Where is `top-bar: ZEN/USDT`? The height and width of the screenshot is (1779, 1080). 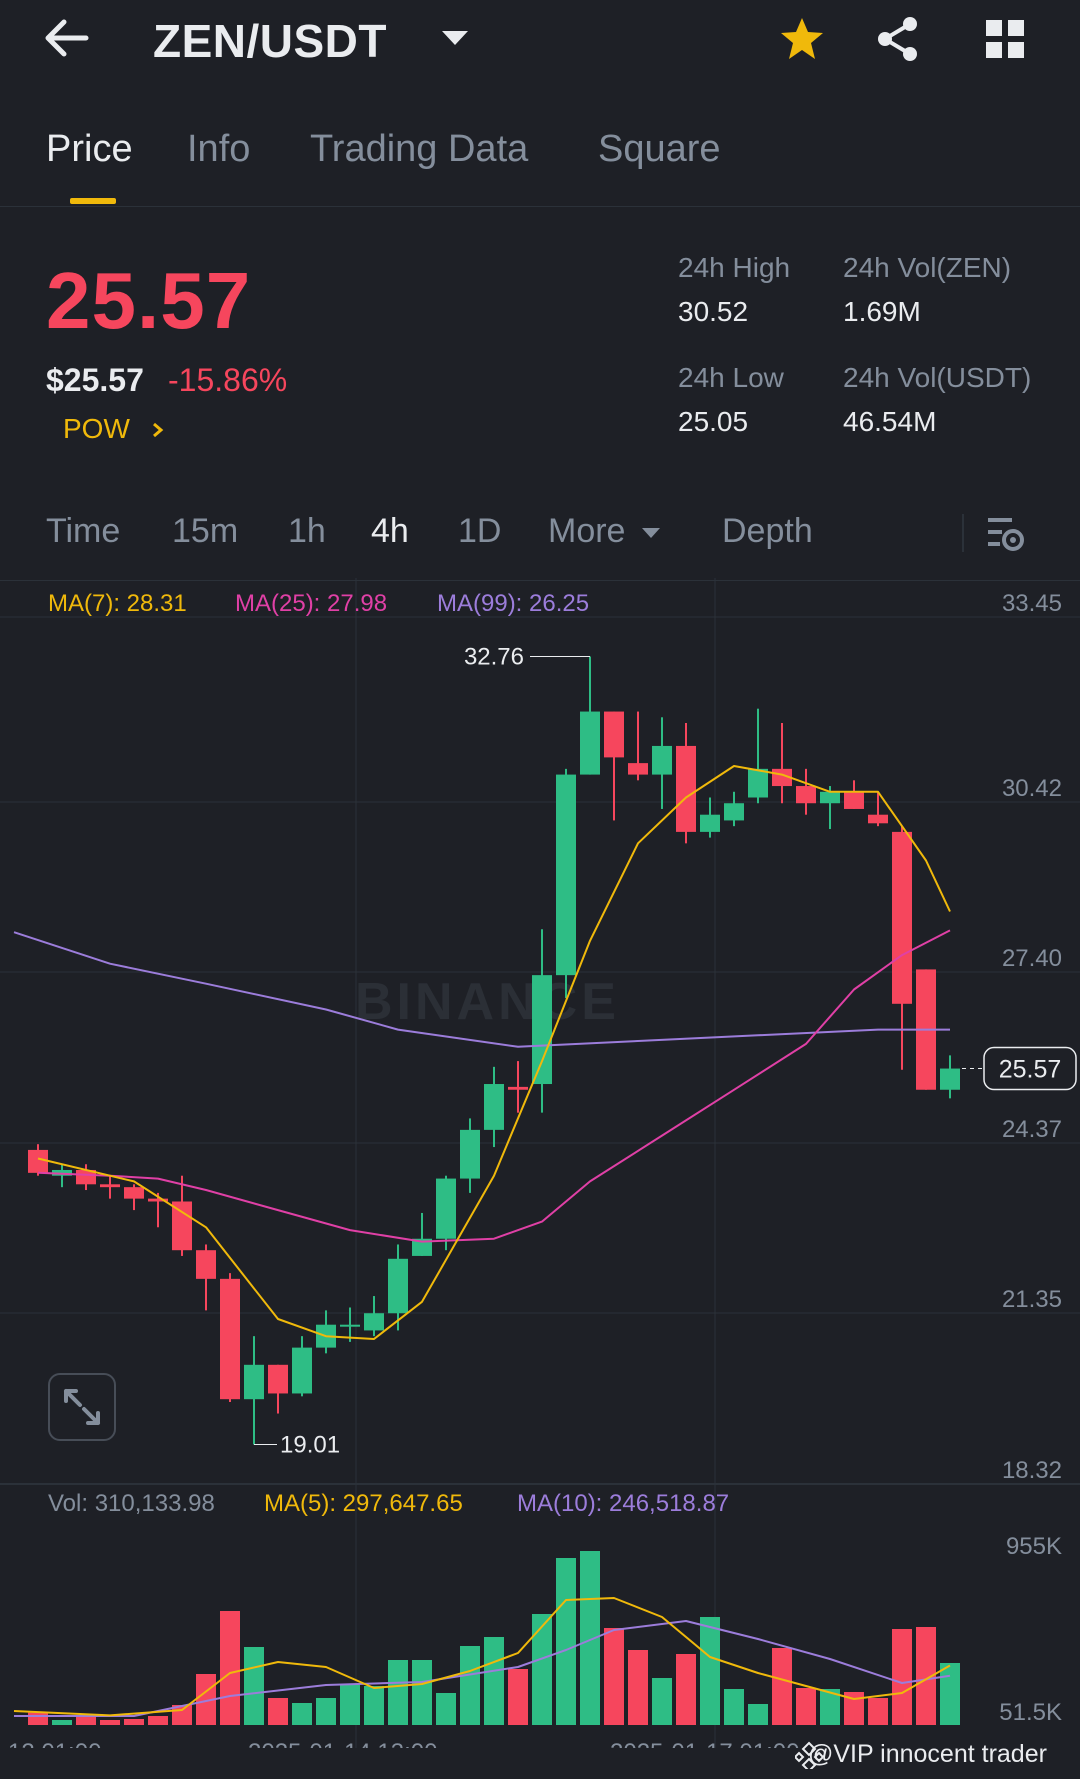 top-bar: ZEN/USDT is located at coordinates (540, 45).